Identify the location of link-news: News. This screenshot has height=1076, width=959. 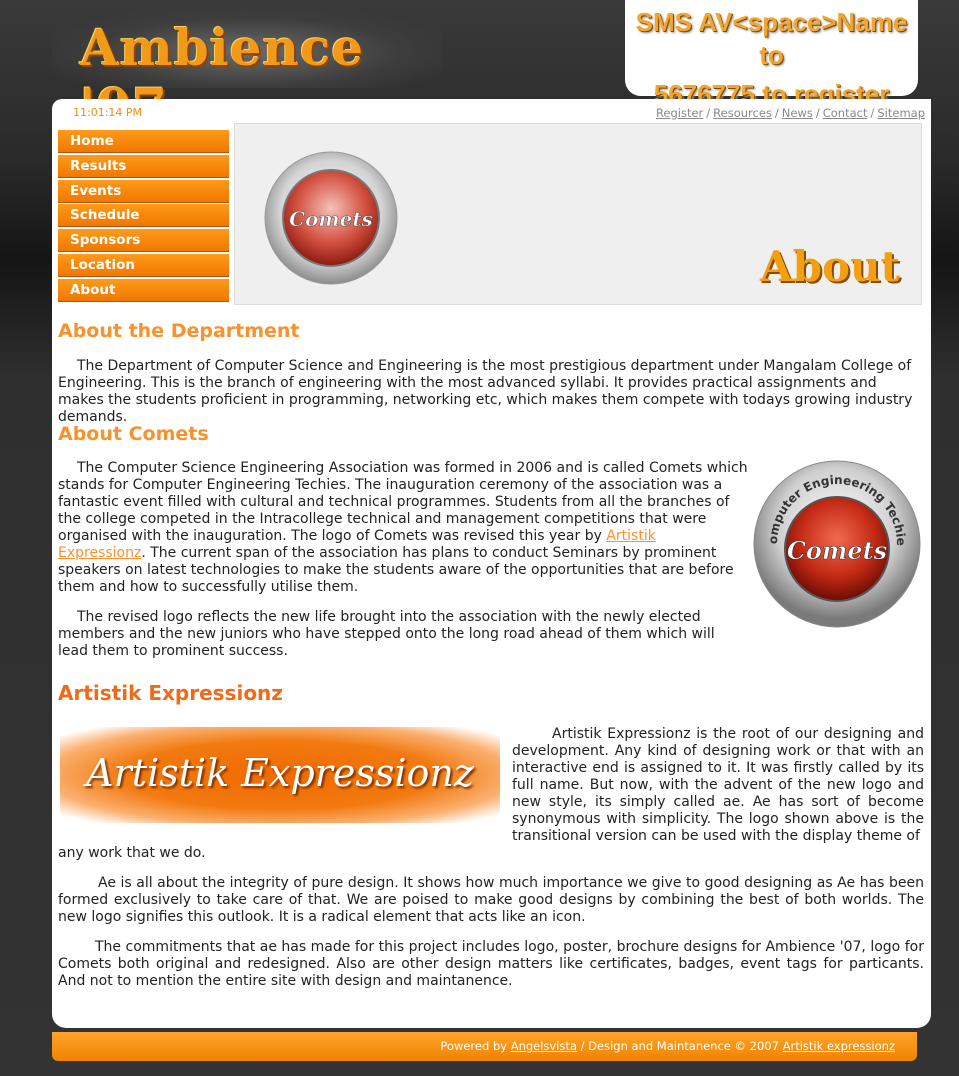
(797, 113).